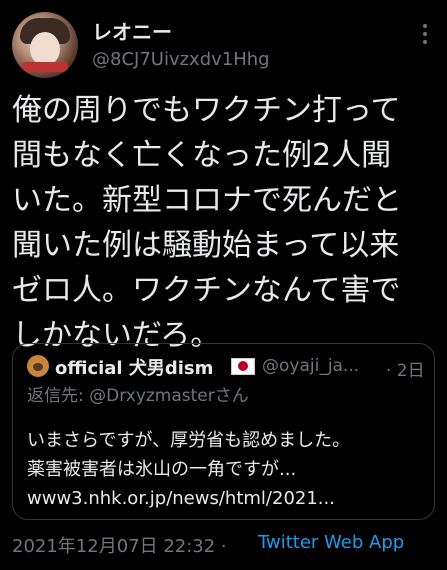 This screenshot has height=570, width=447. Describe the element at coordinates (243, 366) in the screenshot. I see `japan-flag-icon` at that location.